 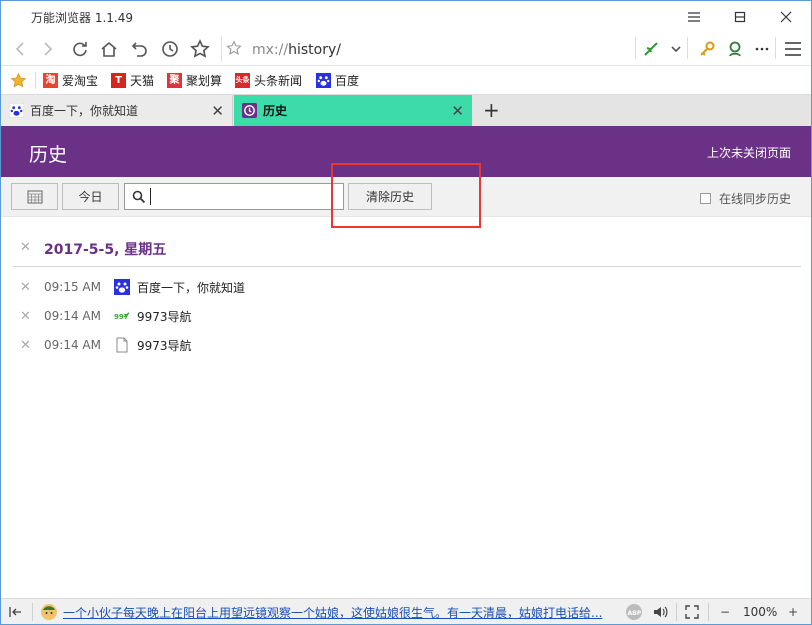 What do you see at coordinates (407, 250) in the screenshot?
I see `date-group-header: ✕ 2017-5-5, 星期五` at bounding box center [407, 250].